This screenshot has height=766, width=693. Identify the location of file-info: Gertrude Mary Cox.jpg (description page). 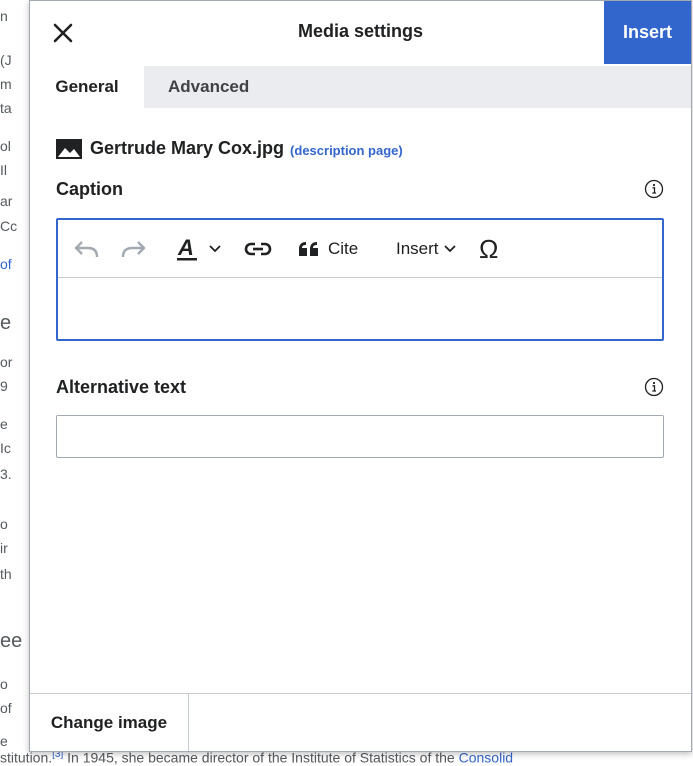
(229, 148).